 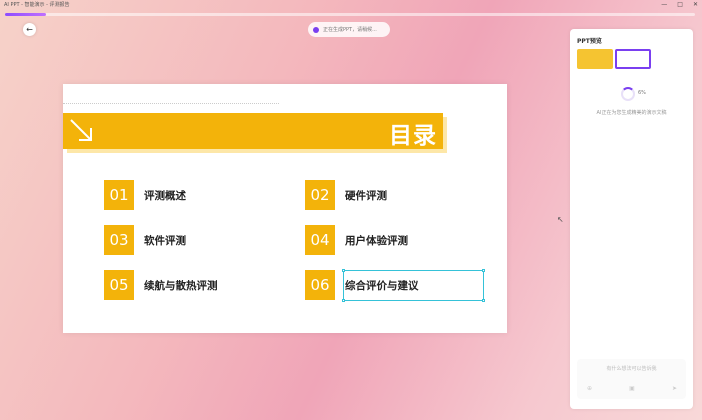 I want to click on title-bar: AI PPT - 智能演示 - 评测报告 — □ ✕, so click(x=351, y=4).